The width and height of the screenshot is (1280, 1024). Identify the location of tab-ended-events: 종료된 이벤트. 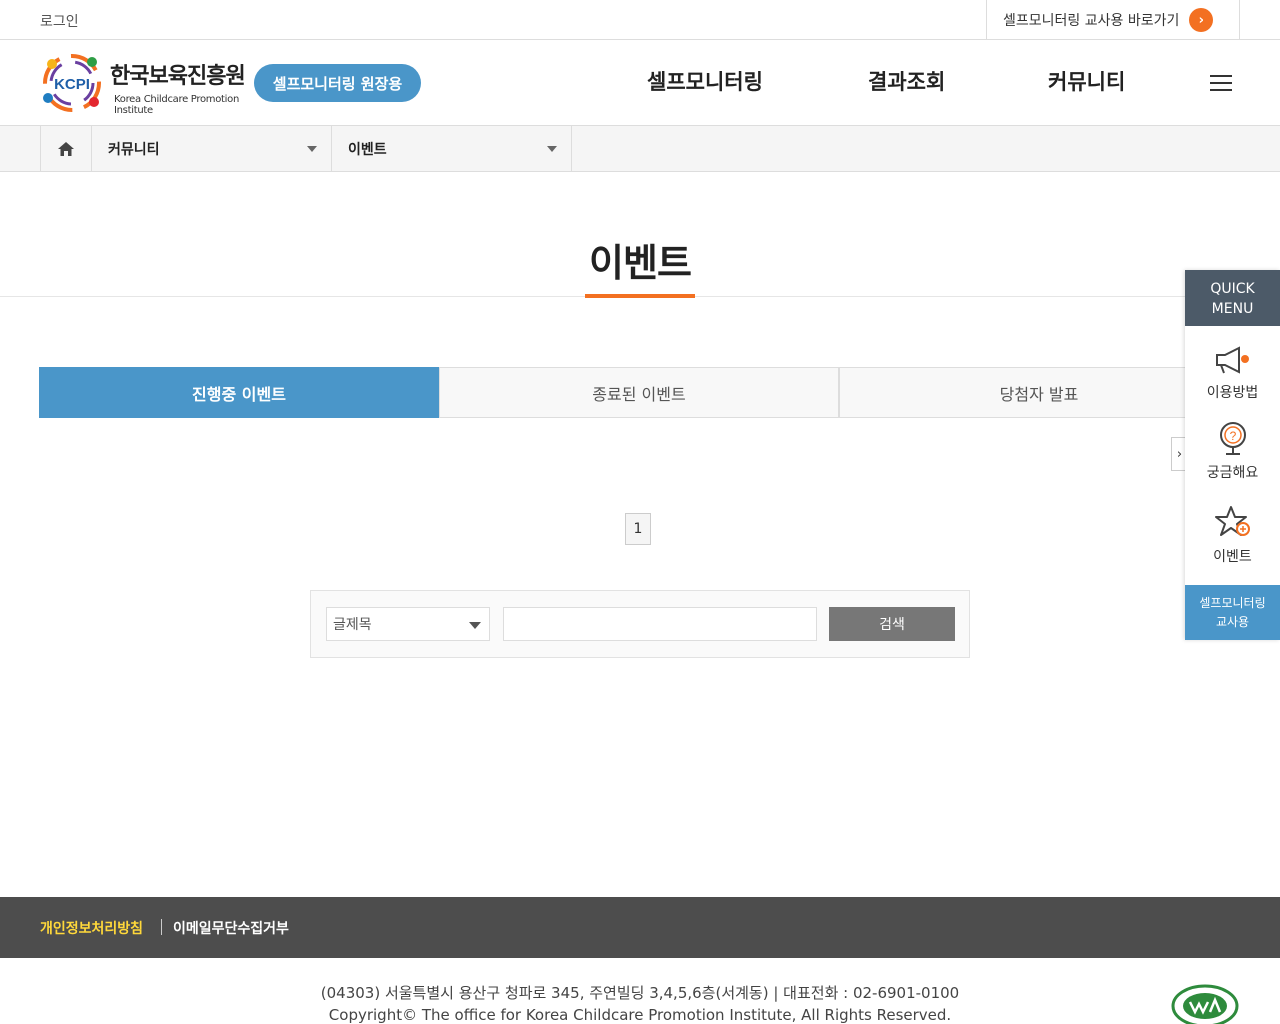
(639, 392).